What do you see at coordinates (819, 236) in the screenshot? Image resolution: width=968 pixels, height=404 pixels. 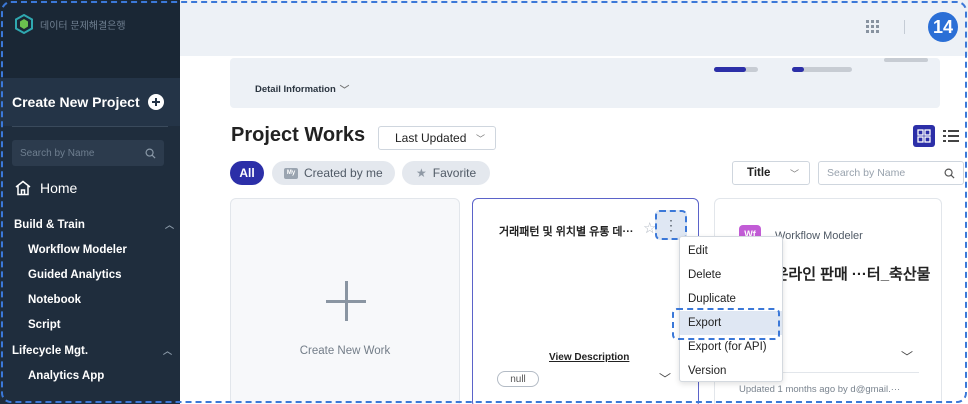 I see `card-type: Workflow Modeler` at bounding box center [819, 236].